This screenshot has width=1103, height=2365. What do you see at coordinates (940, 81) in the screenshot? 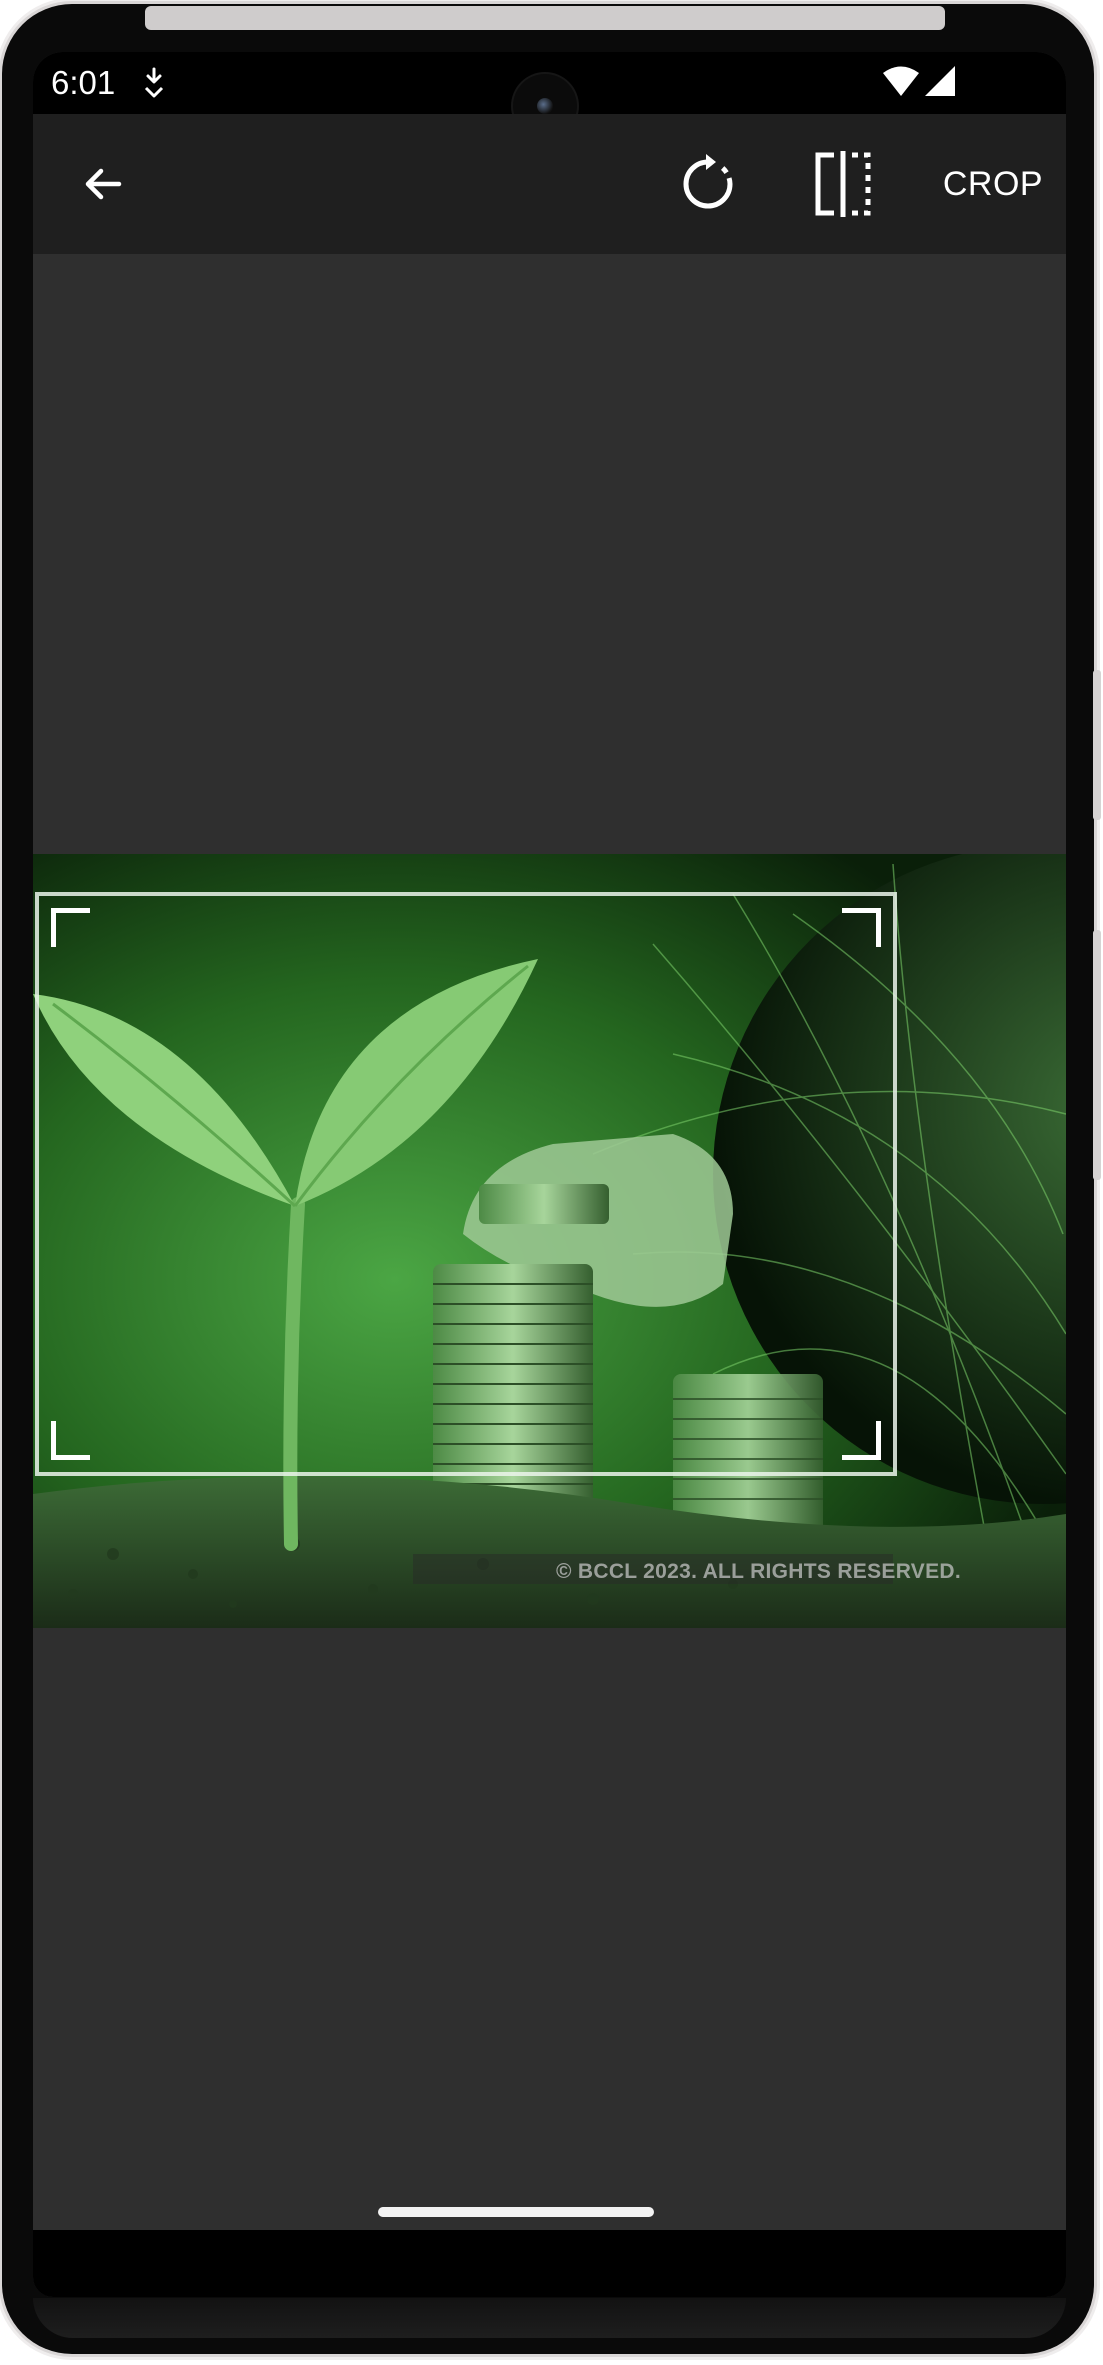
I see `cell-signal-icon` at bounding box center [940, 81].